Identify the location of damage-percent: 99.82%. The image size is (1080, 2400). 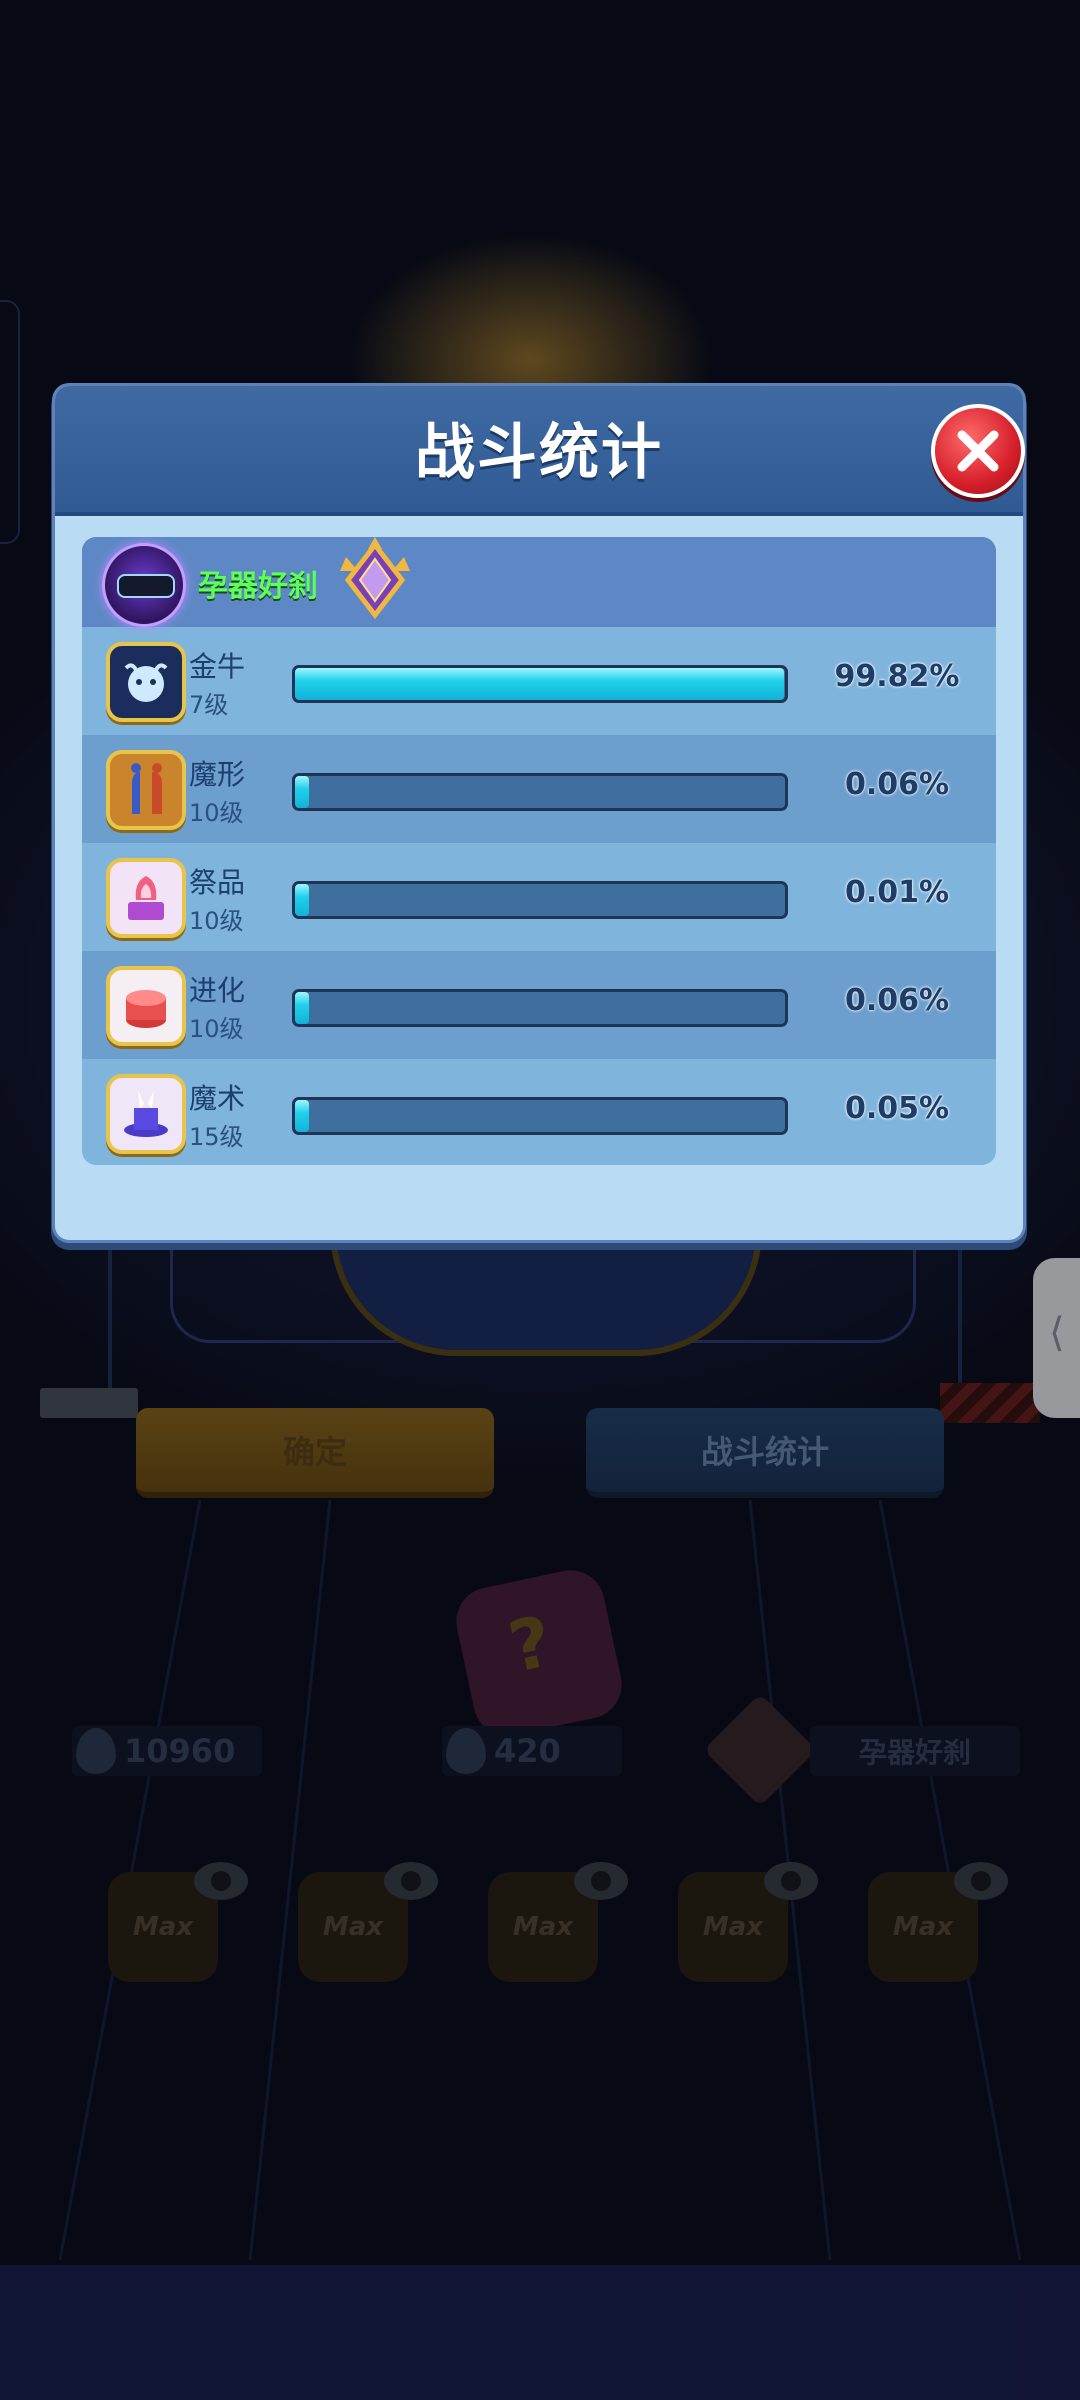
(897, 676).